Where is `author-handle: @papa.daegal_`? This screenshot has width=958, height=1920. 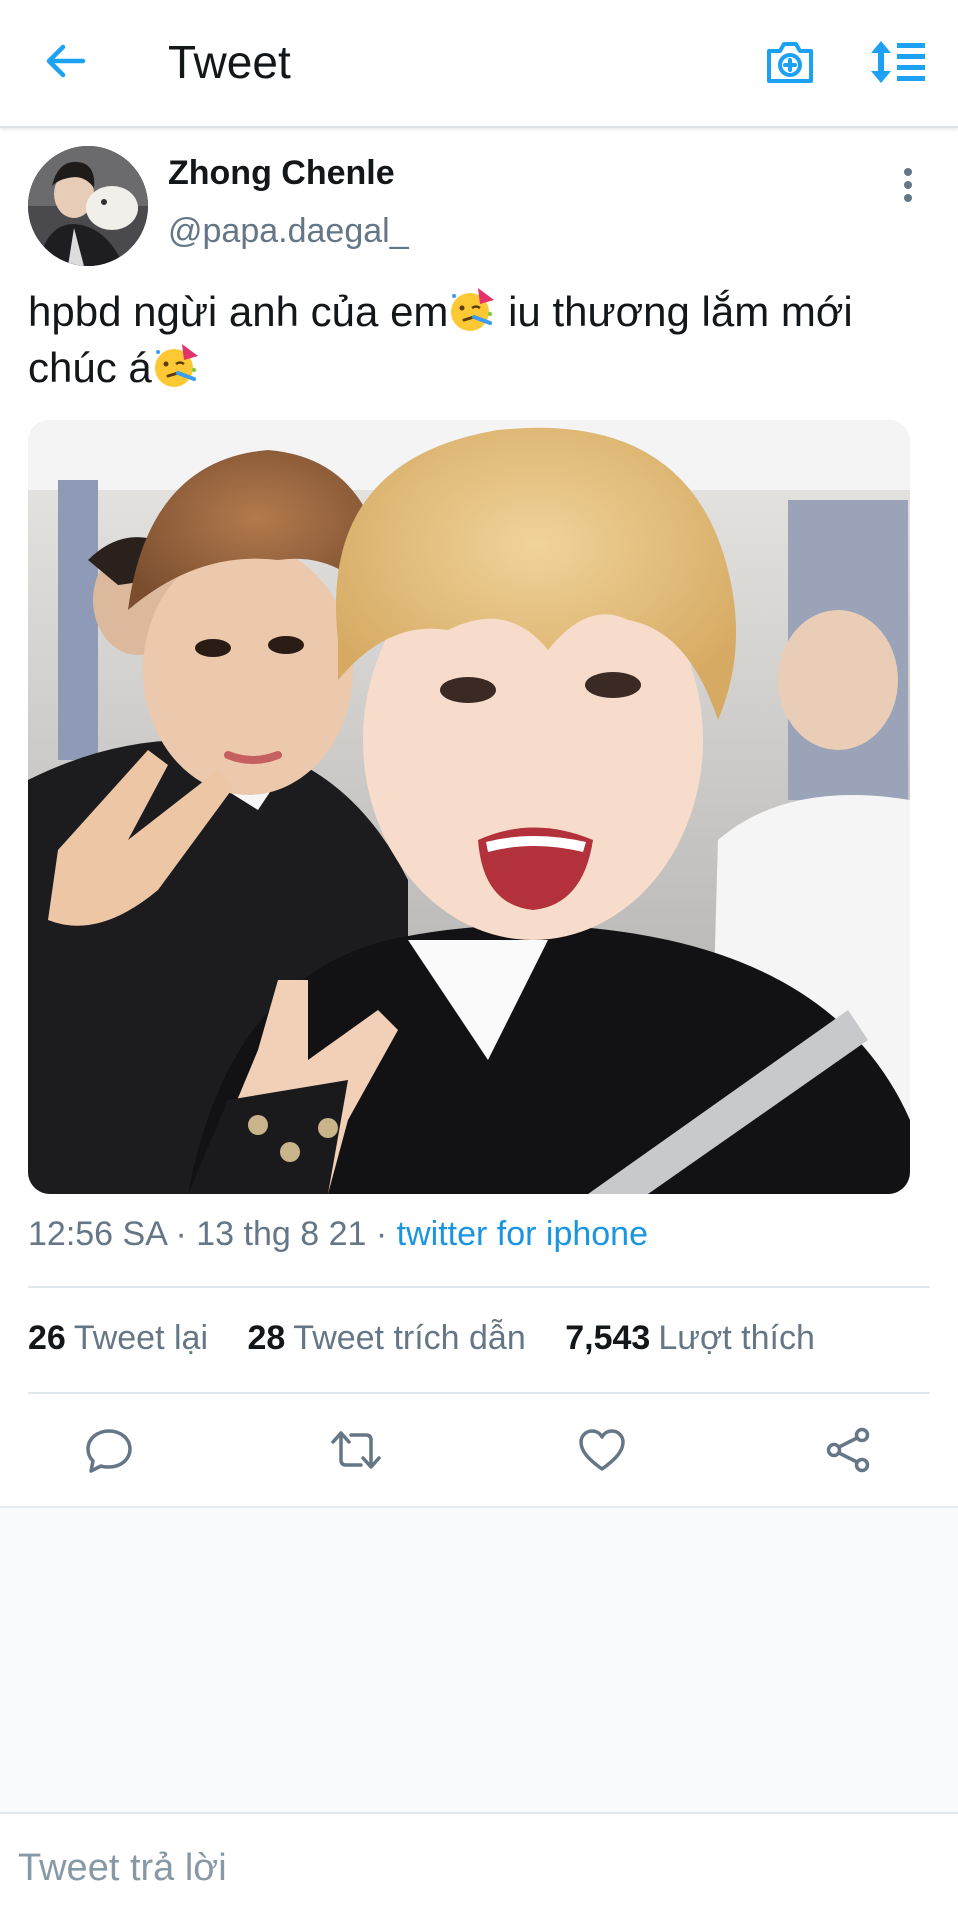 author-handle: @papa.daegal_ is located at coordinates (288, 231).